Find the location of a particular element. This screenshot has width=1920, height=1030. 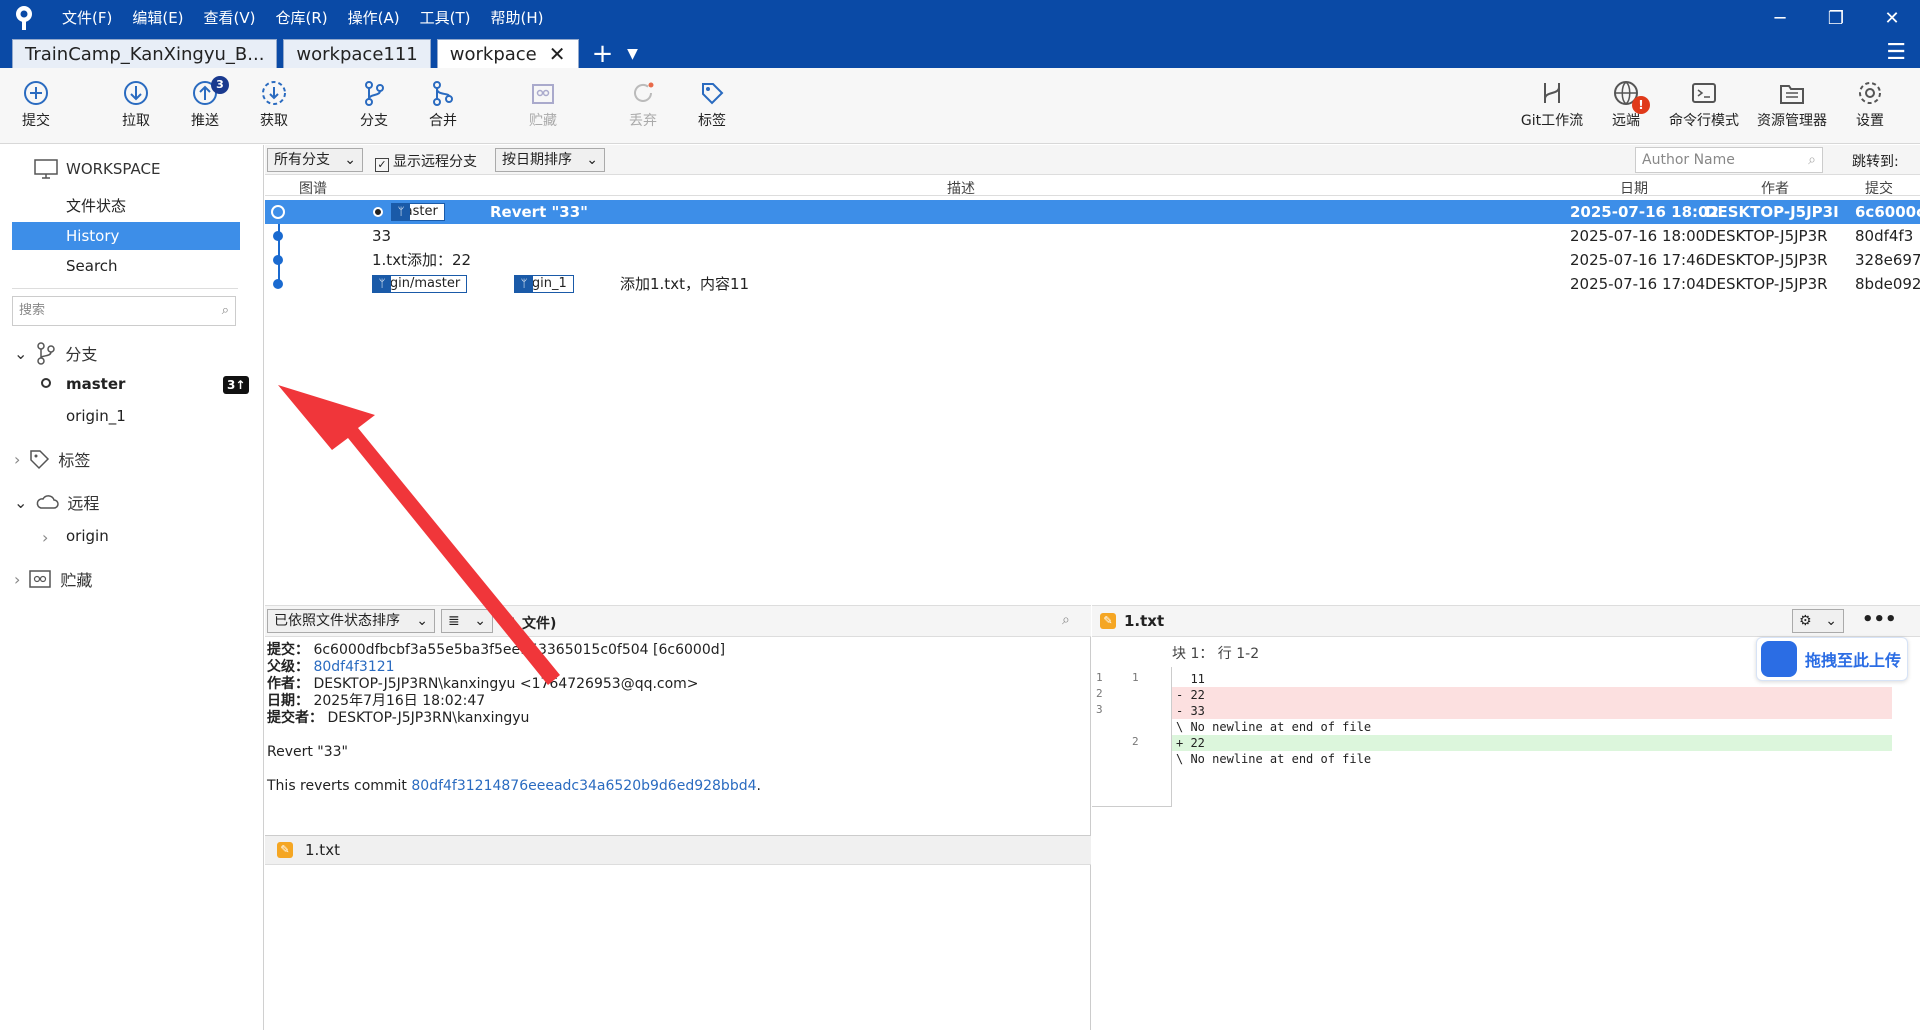

tag-button: 标签 is located at coordinates (712, 103).